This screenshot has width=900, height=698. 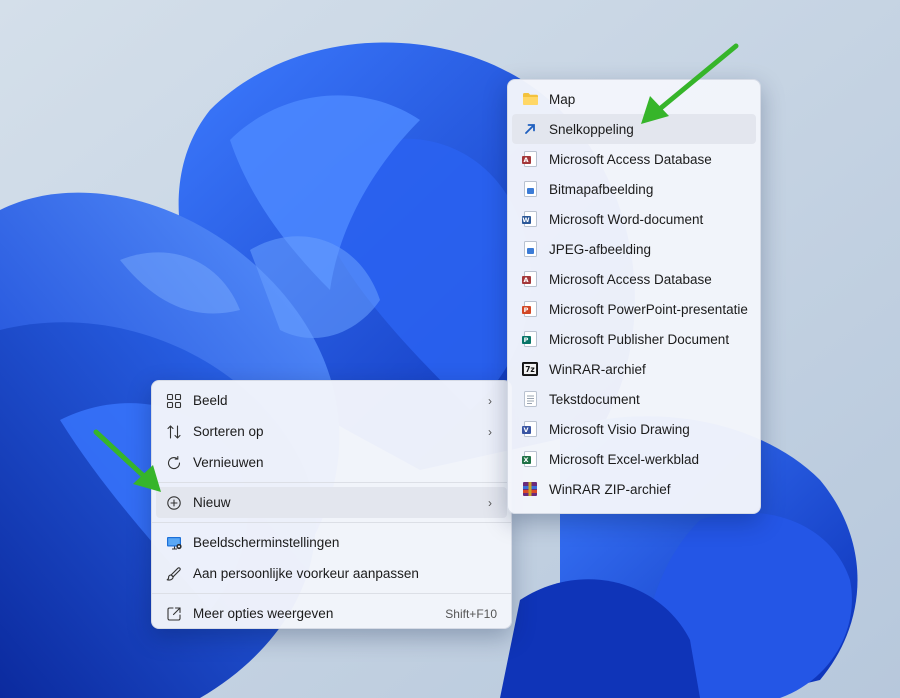 I want to click on submenu-item-label: Map, so click(x=562, y=99).